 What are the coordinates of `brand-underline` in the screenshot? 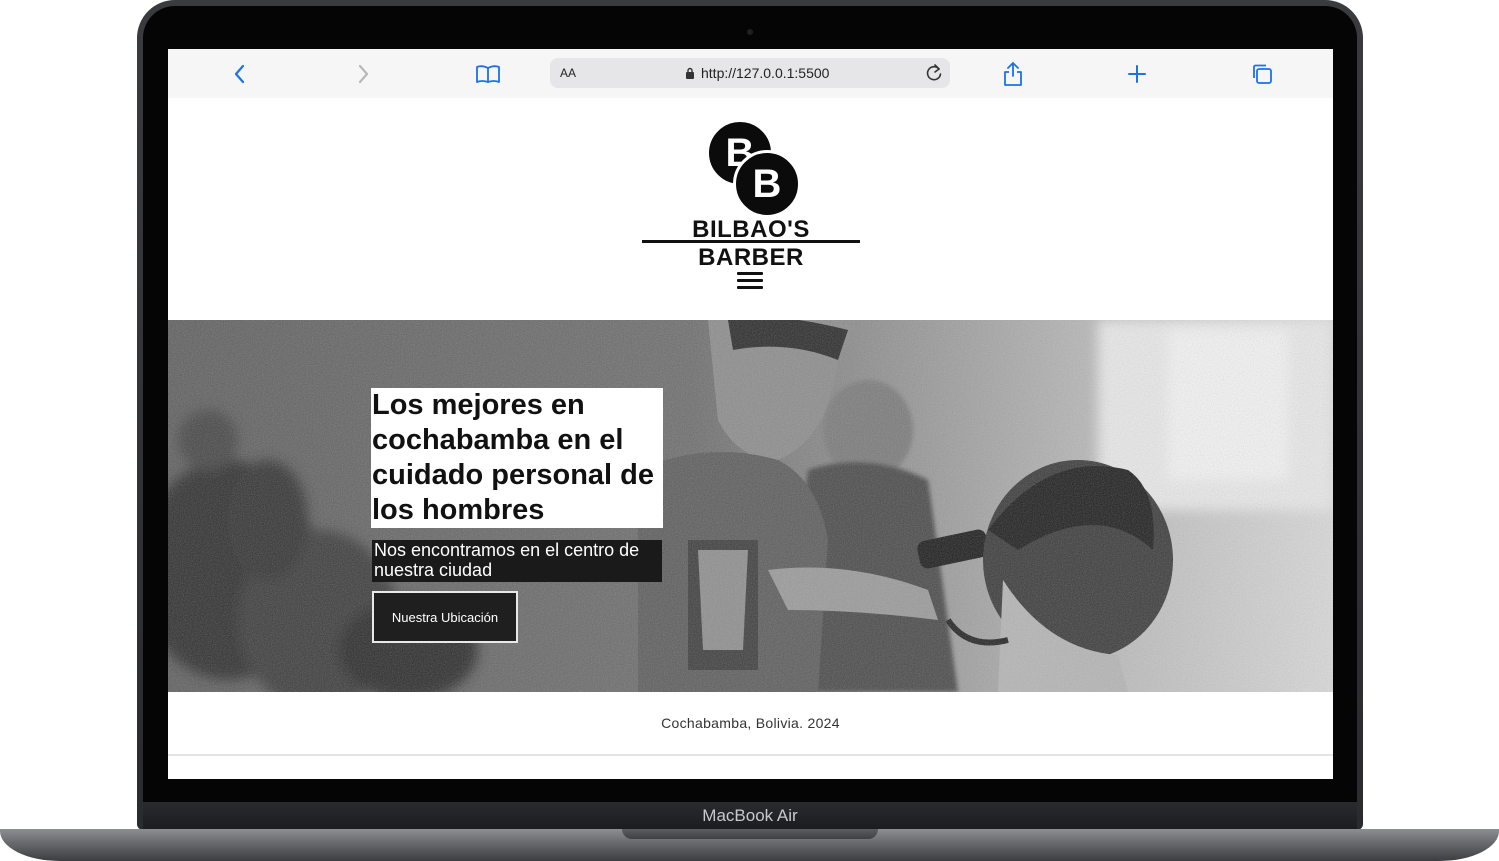 It's located at (751, 241).